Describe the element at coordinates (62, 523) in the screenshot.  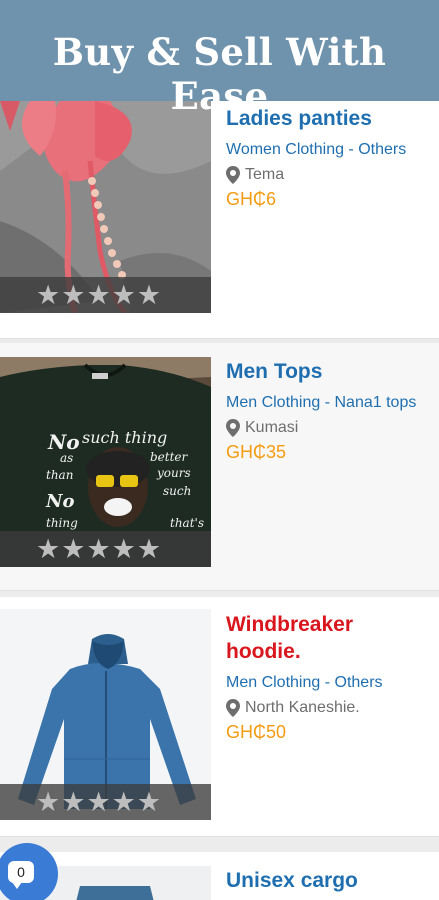
I see `svg-text: thing` at that location.